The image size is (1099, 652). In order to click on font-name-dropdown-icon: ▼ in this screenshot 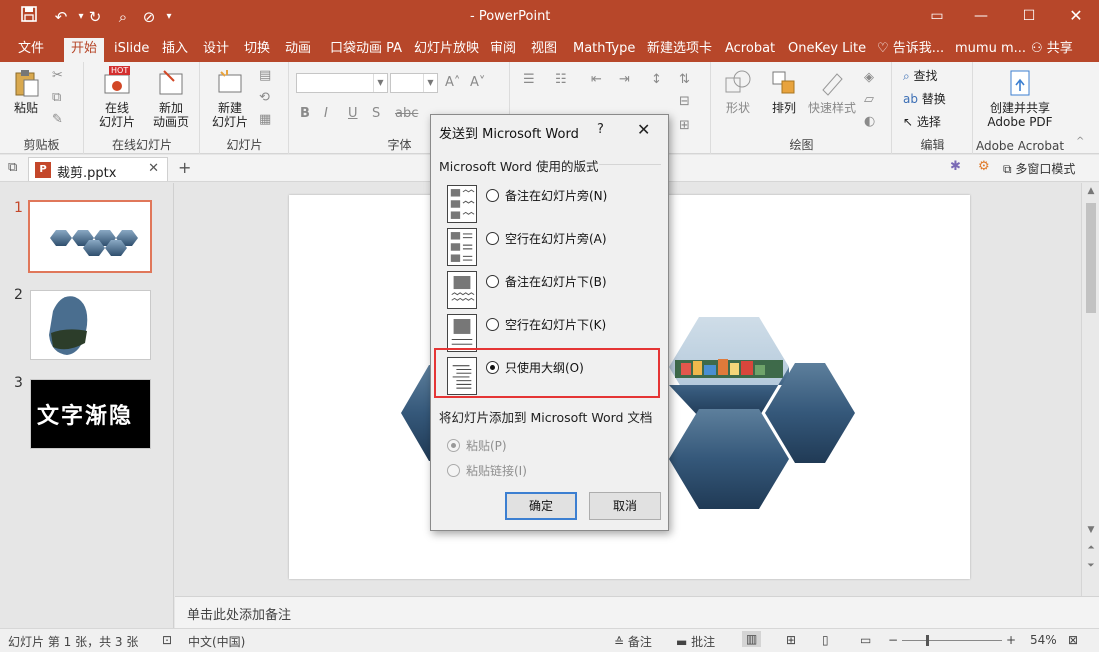, I will do `click(380, 83)`.